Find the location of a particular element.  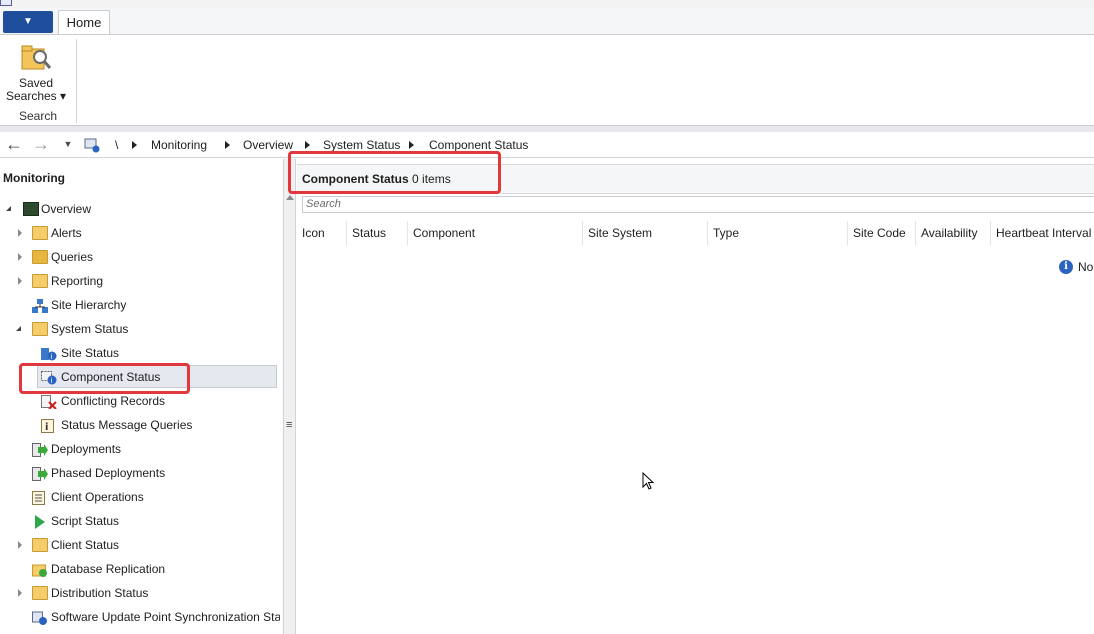

pane-title: Monitoring is located at coordinates (34, 178).